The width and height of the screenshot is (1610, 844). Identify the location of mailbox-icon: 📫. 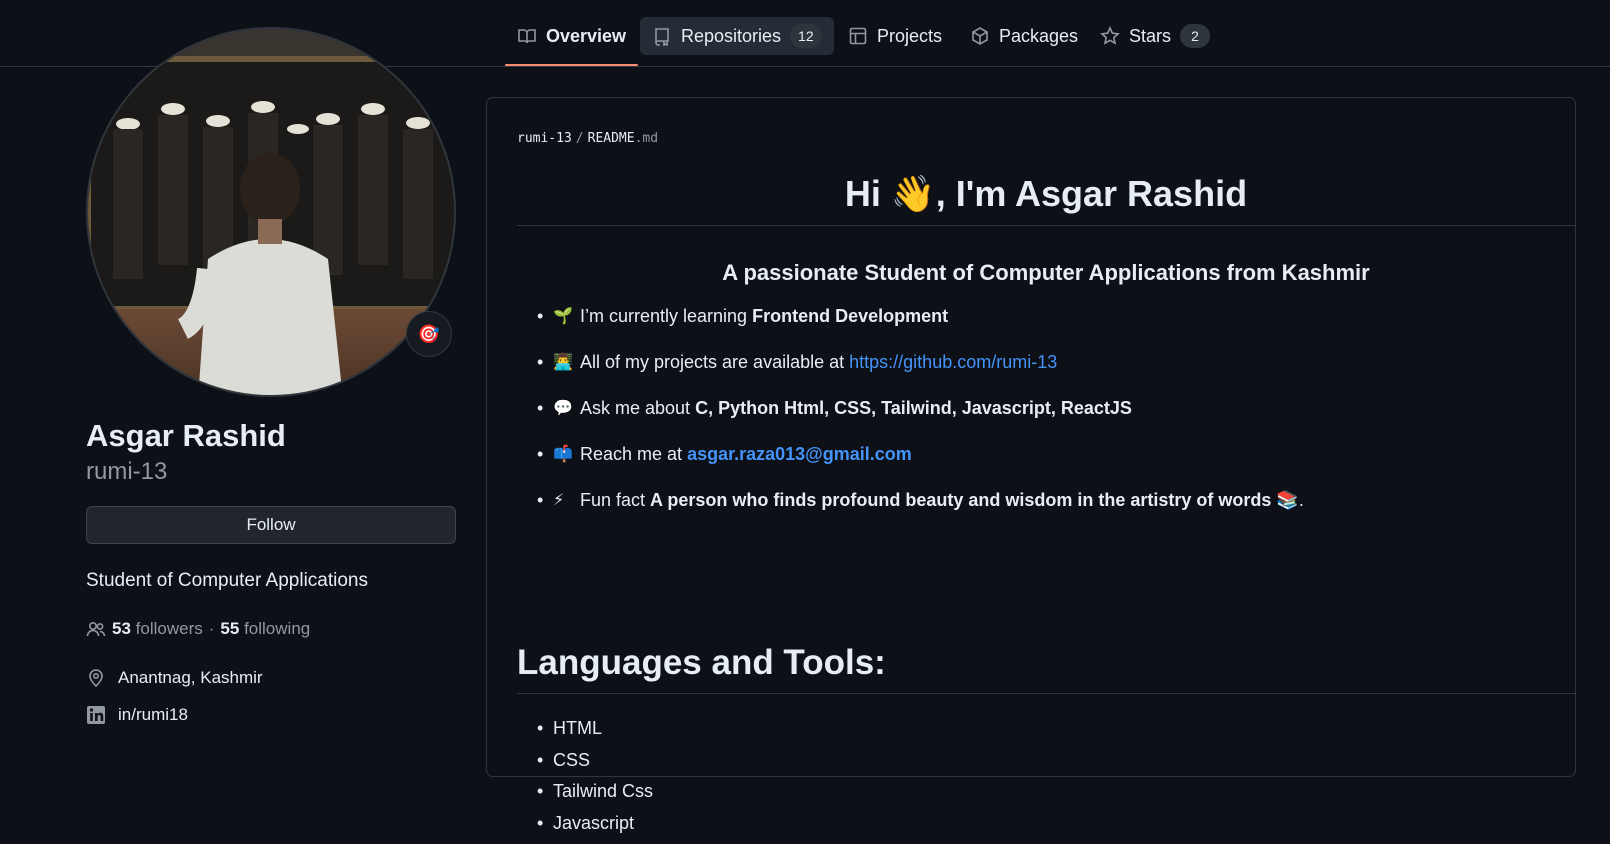
(566, 454).